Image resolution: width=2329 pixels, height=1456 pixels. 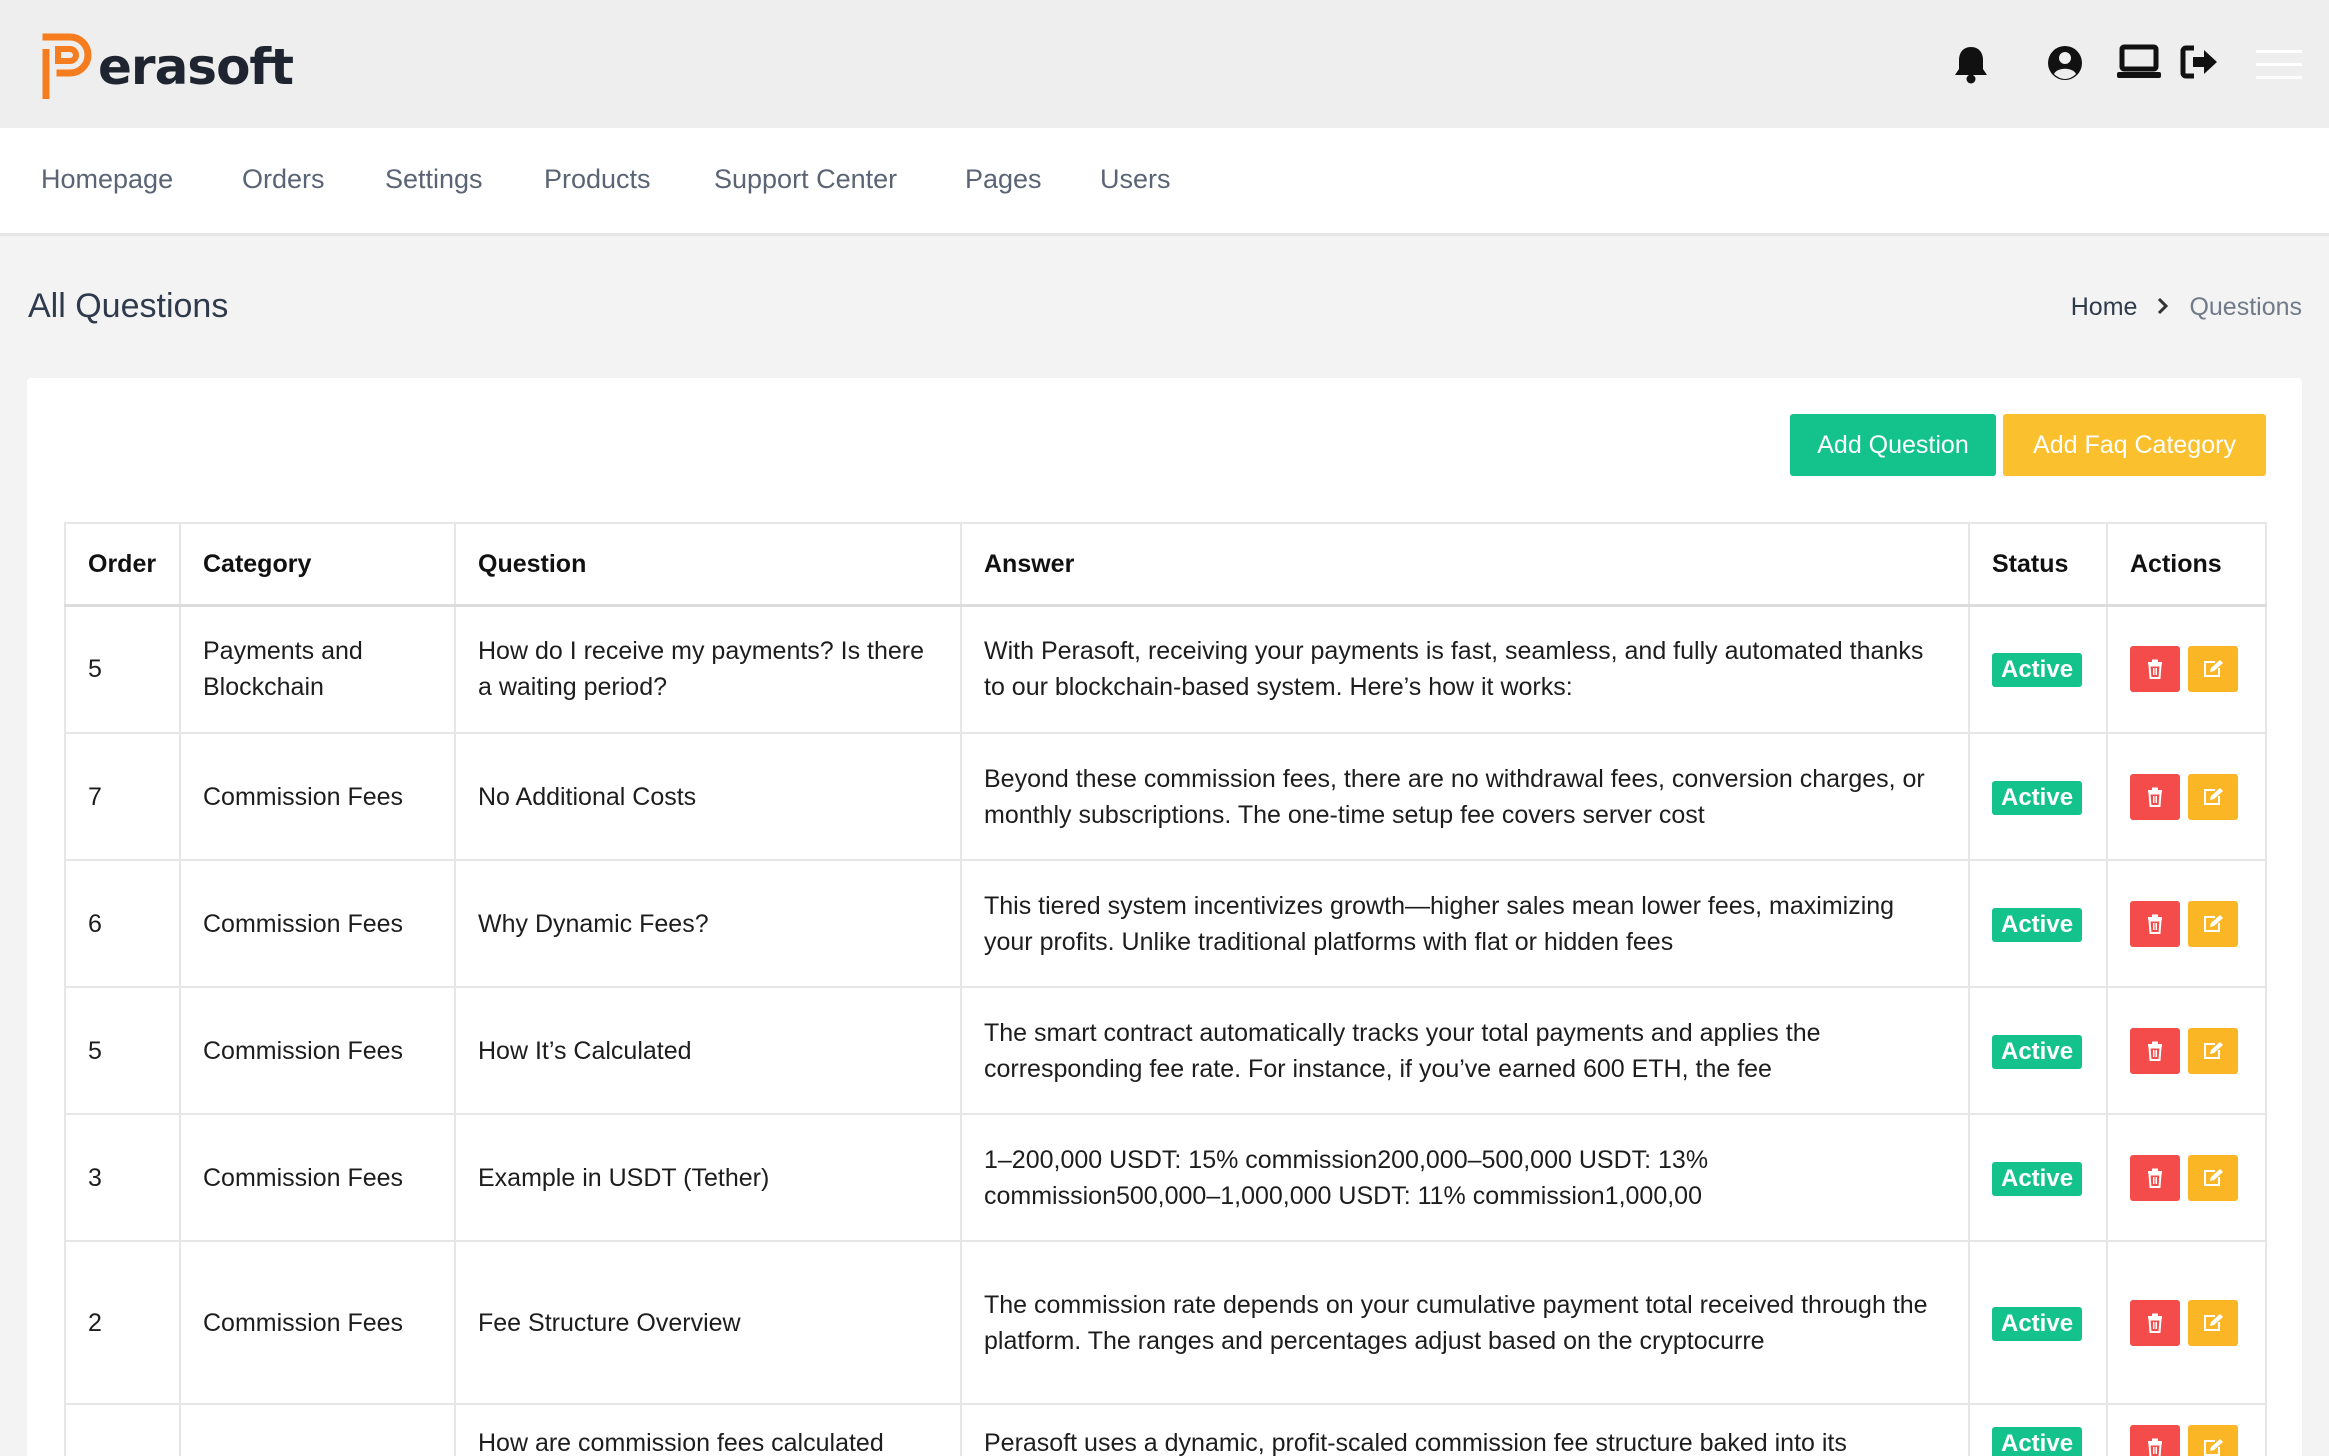 I want to click on add-faq-category-button: Add Faq Category, so click(x=2134, y=445).